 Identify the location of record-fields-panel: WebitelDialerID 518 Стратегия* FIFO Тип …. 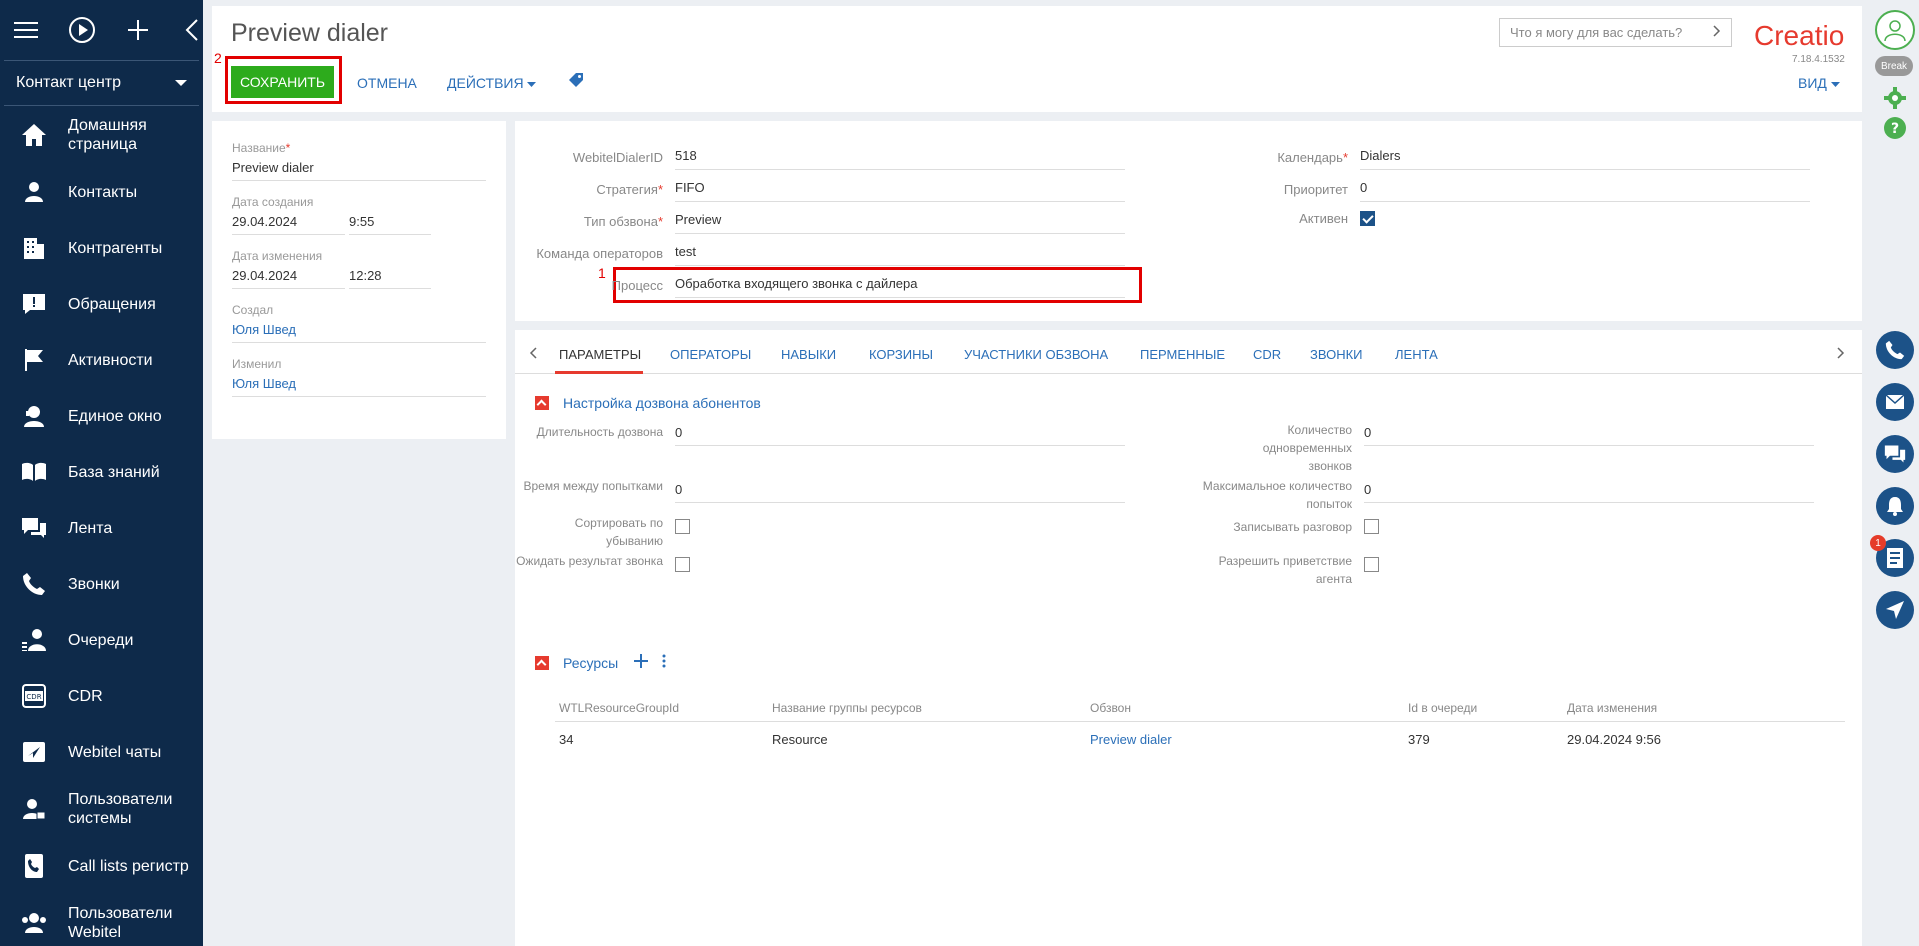
(1188, 221).